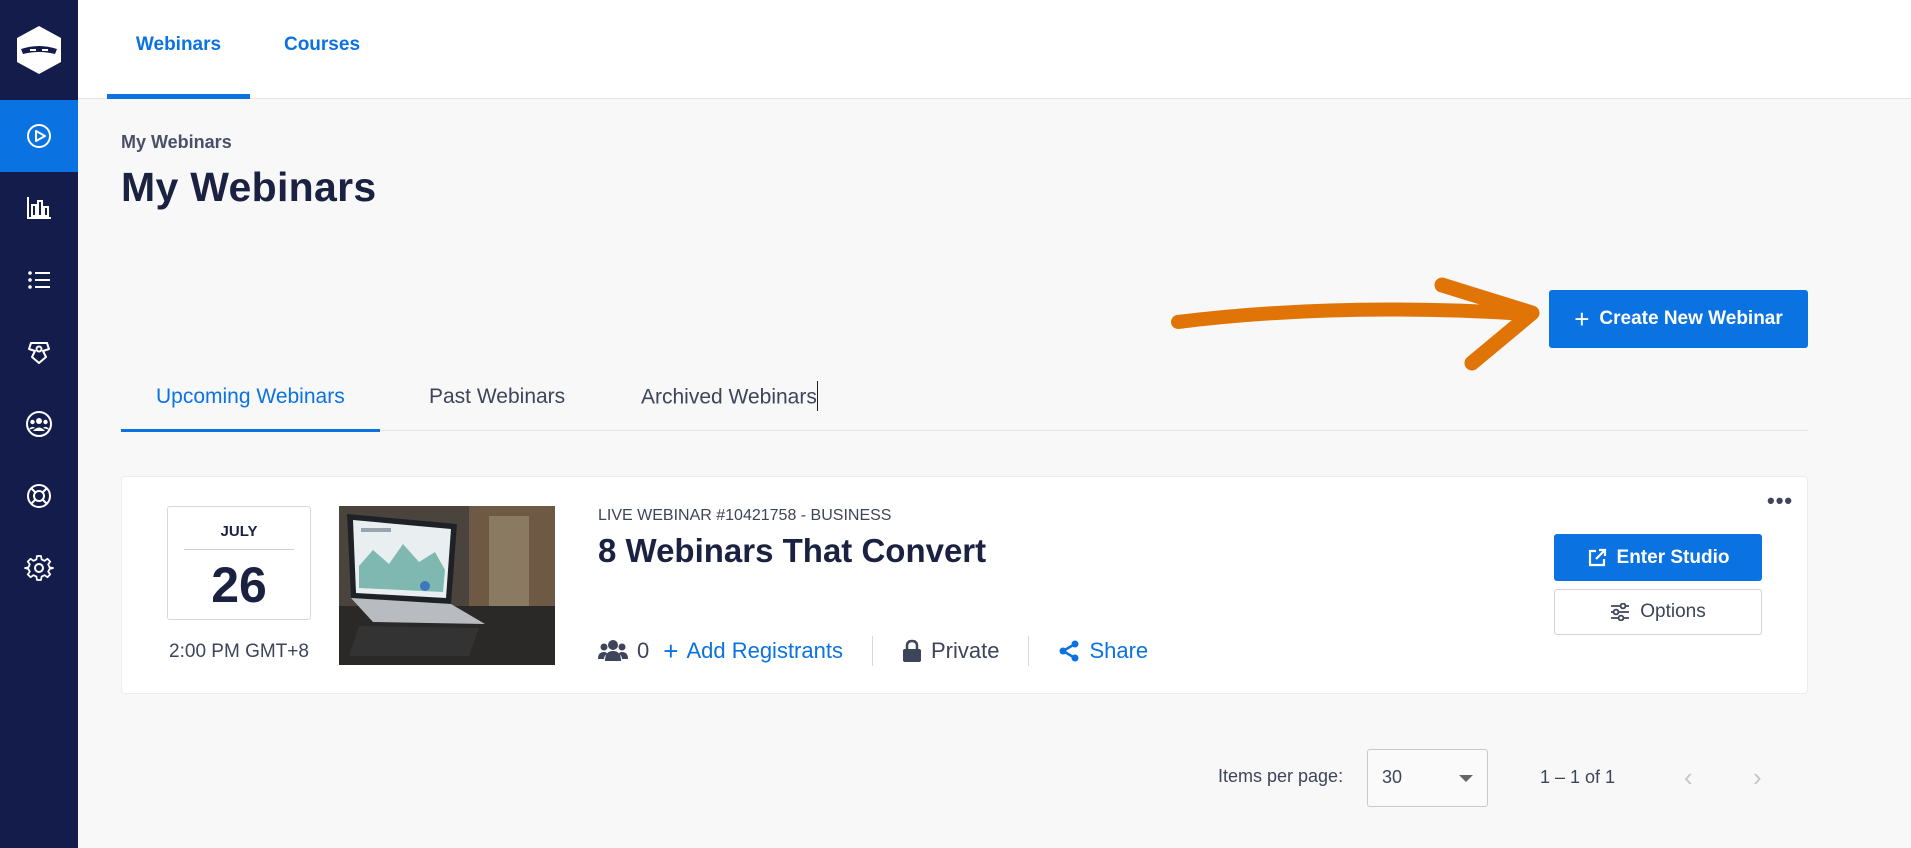 This screenshot has height=848, width=1911. I want to click on tab-upcoming-webinars: Upcoming Webinars, so click(250, 408).